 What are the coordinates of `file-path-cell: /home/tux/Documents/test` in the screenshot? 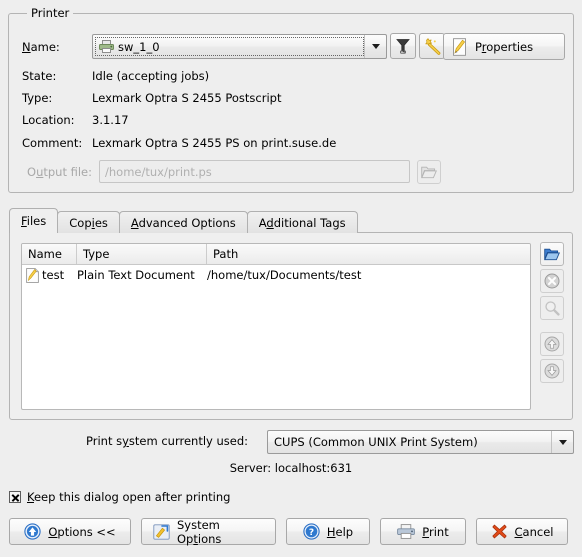 It's located at (284, 275).